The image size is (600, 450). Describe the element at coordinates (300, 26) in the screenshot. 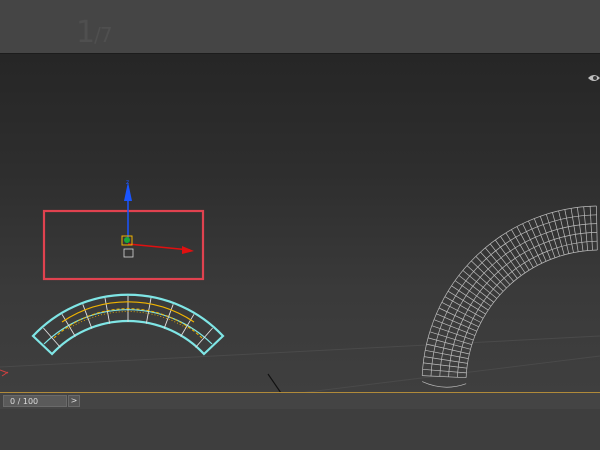

I see `step-header: 1/7` at that location.